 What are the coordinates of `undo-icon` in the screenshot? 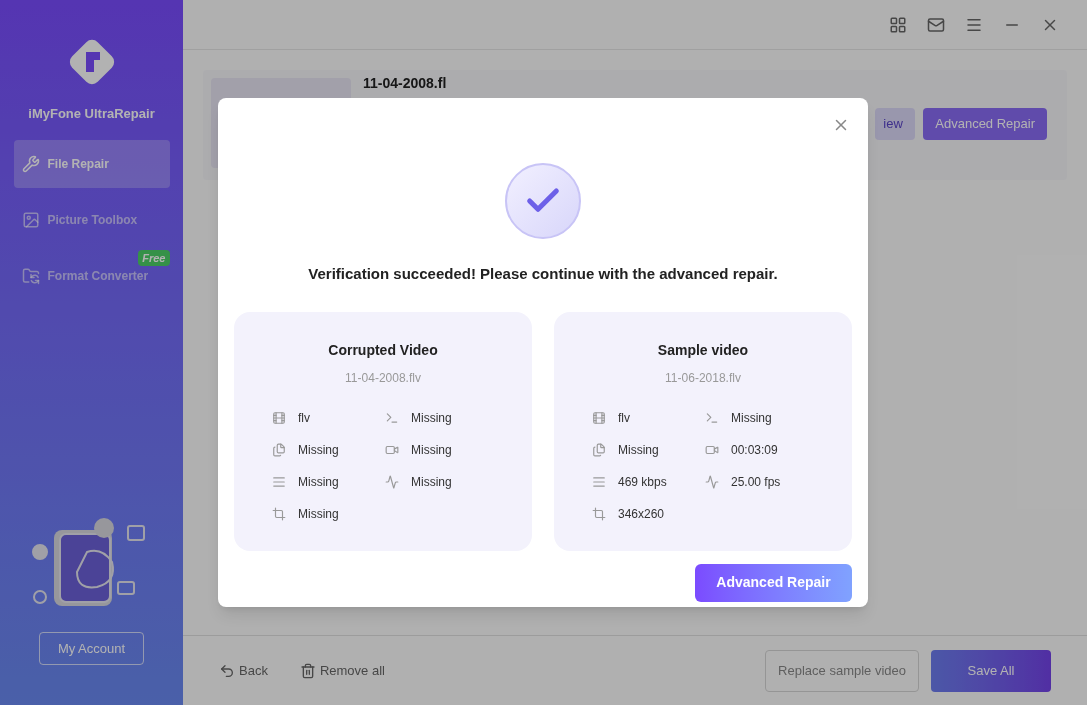 It's located at (227, 670).